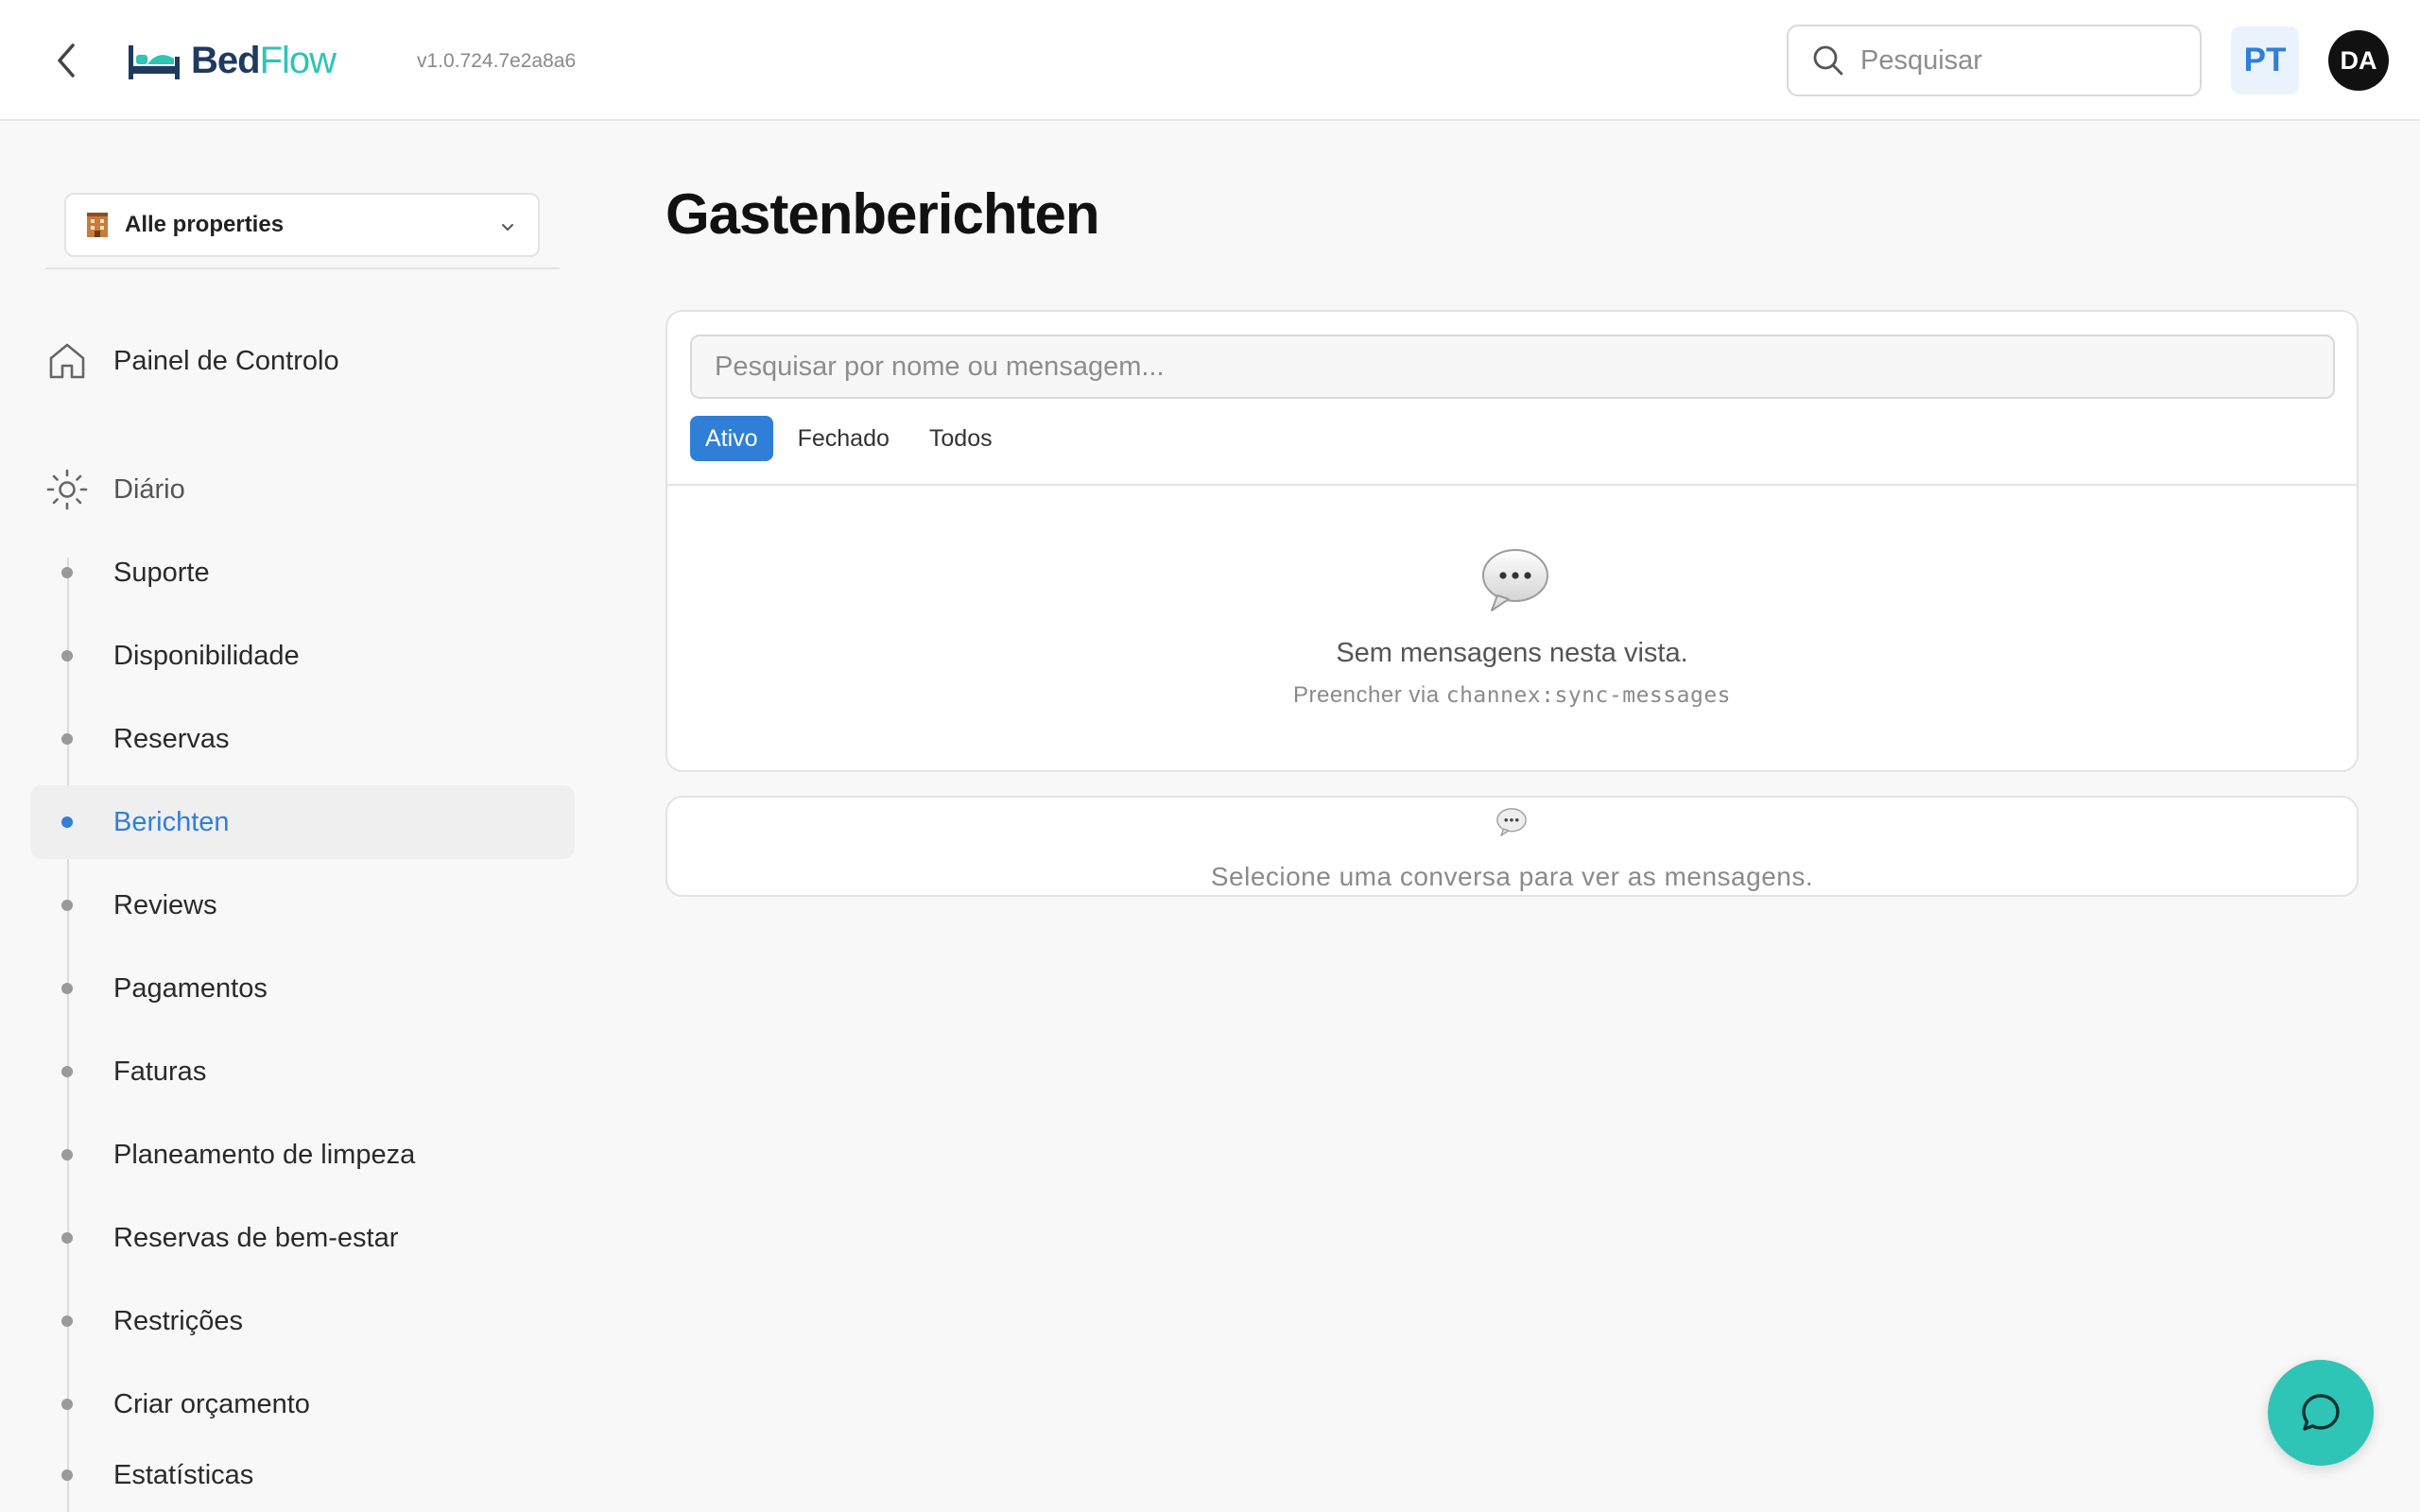 The width and height of the screenshot is (2420, 1512). What do you see at coordinates (171, 738) in the screenshot?
I see `sidebar-item-label: Reservas` at bounding box center [171, 738].